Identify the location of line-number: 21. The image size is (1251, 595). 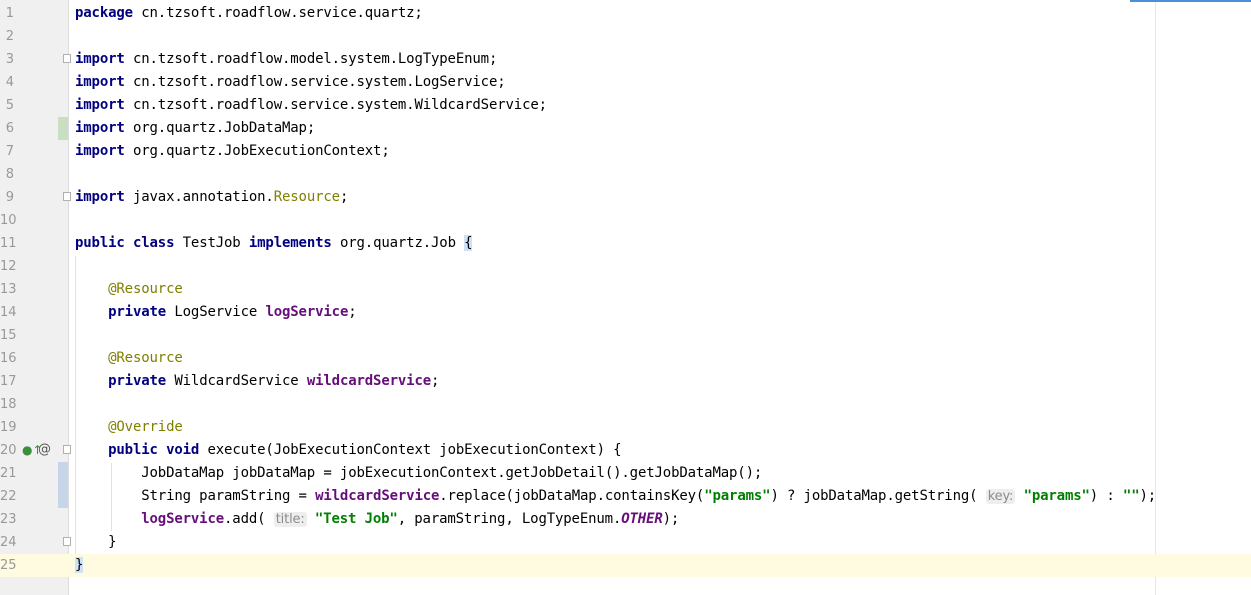
(8, 473).